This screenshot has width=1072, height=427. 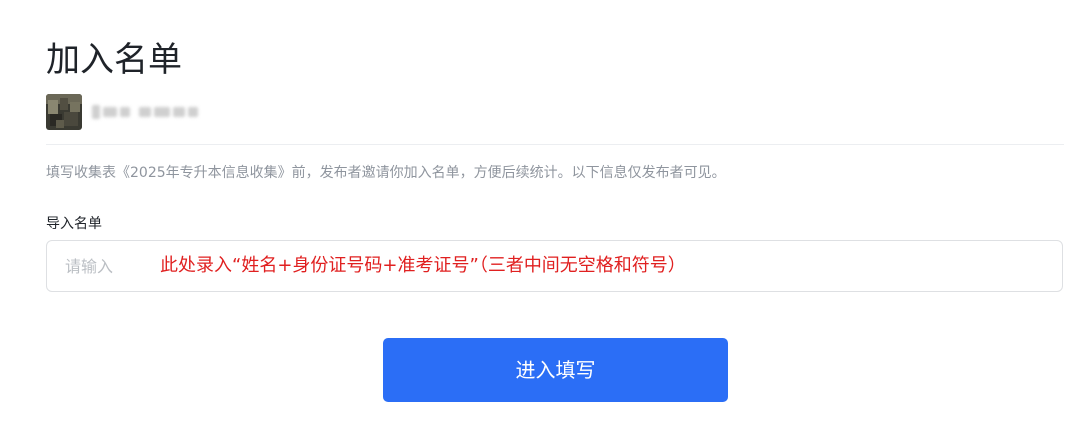 What do you see at coordinates (423, 265) in the screenshot?
I see `red-annotation-note: 此处录入“姓名+身份证号码+准考证号”（三者中间无空格和符号）` at bounding box center [423, 265].